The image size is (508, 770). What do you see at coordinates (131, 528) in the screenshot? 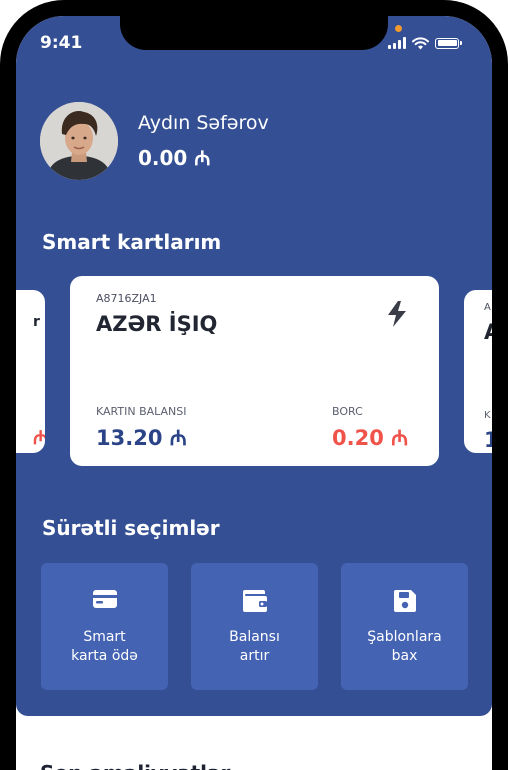
I see `quick-actions-title: Sürətli seçimlər` at bounding box center [131, 528].